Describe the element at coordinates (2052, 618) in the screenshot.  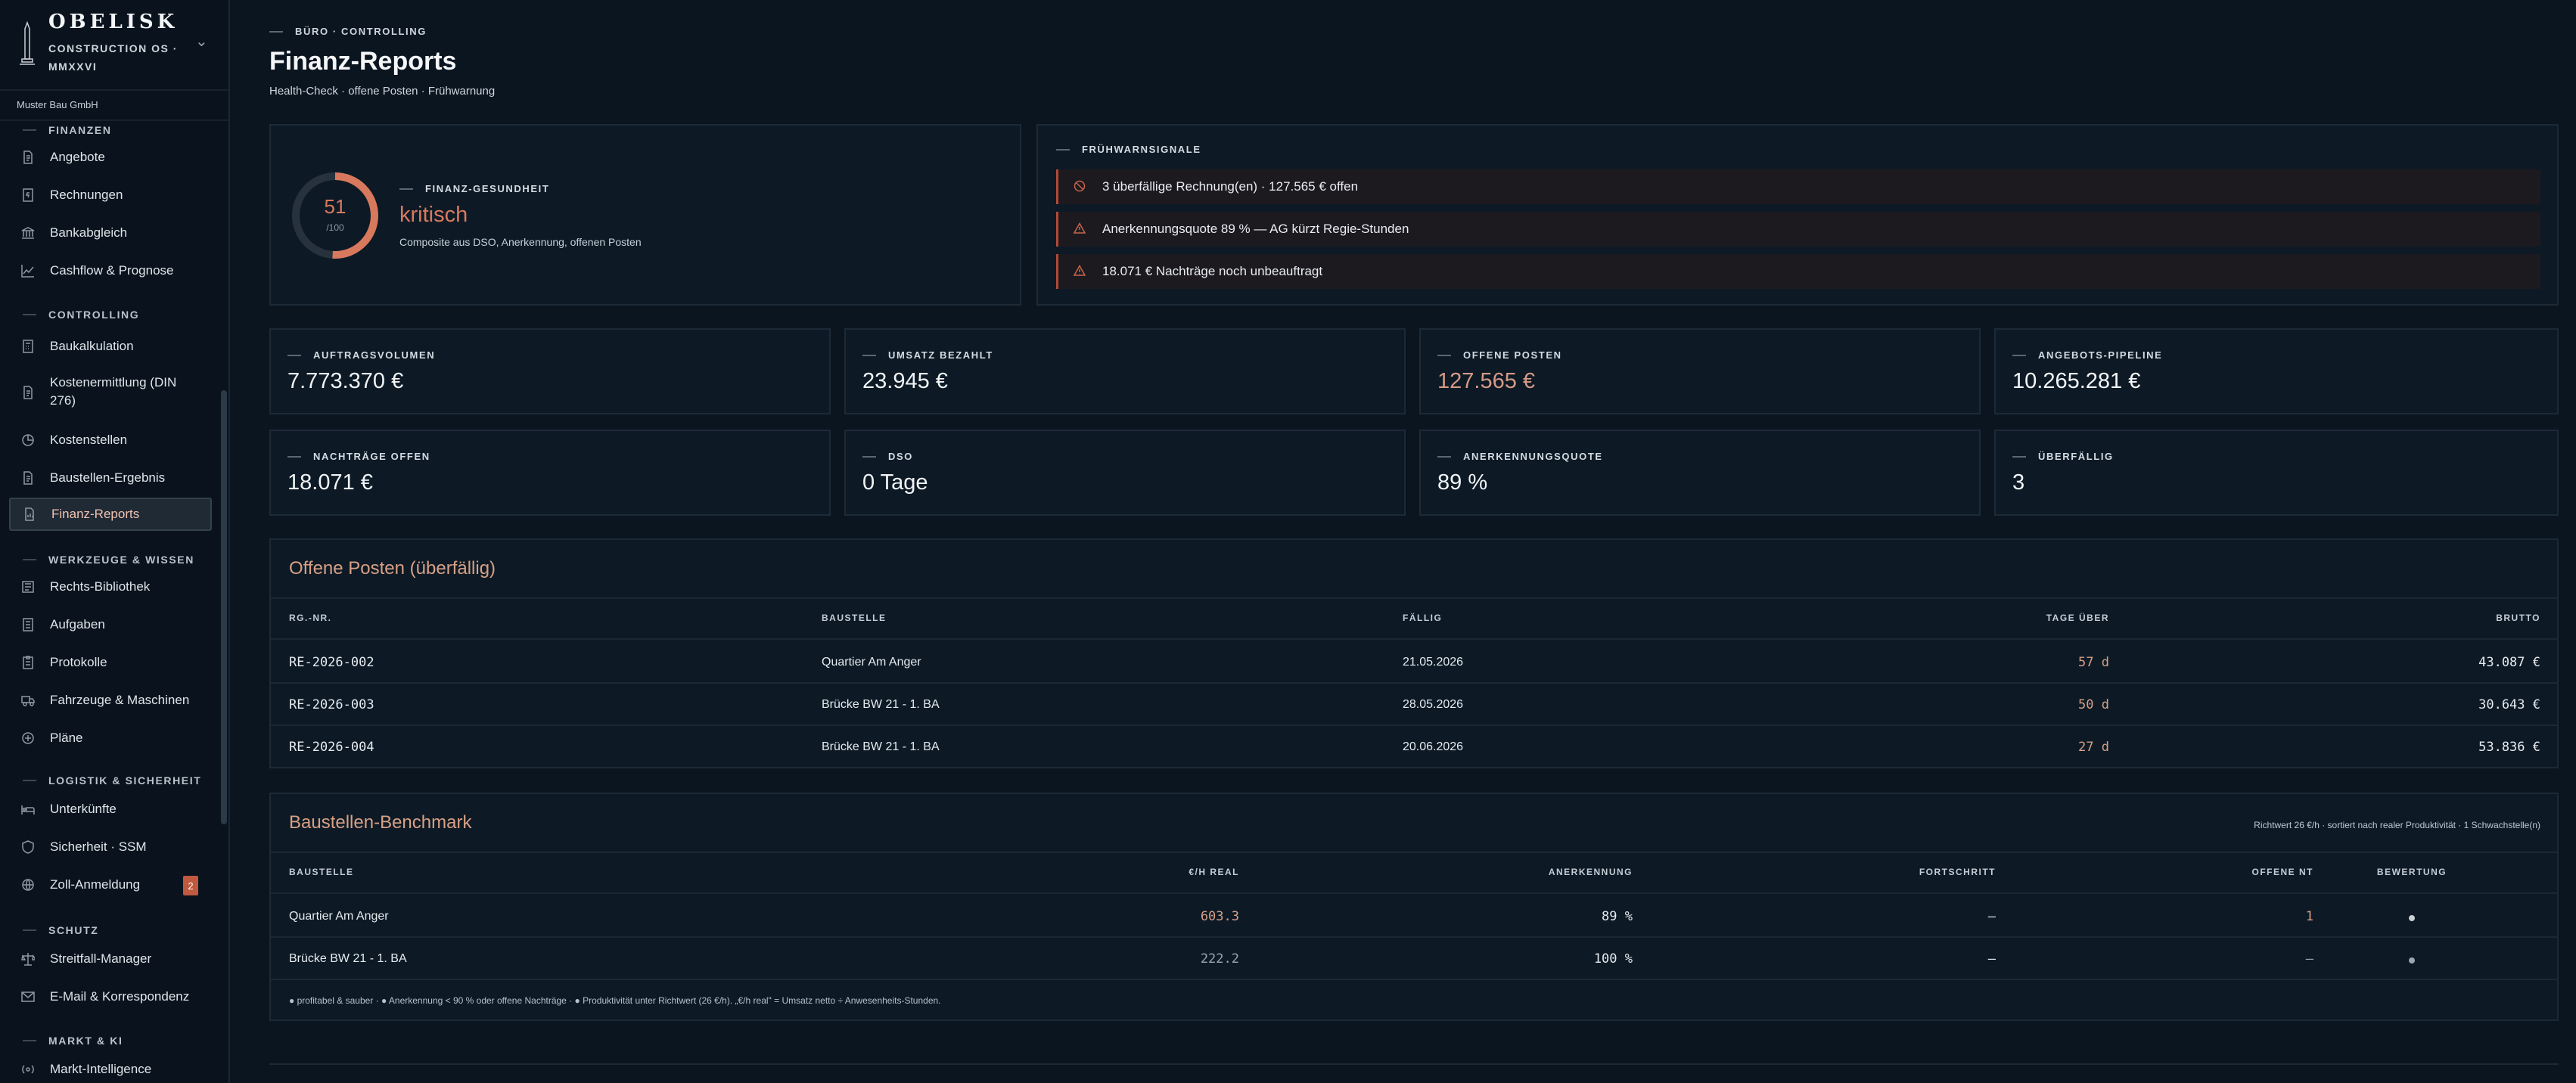
I see `column-header: TAGE ÜBER` at that location.